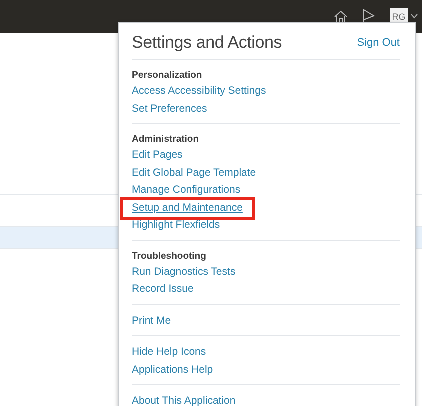  I want to click on menu-link: Record Issue, so click(163, 289).